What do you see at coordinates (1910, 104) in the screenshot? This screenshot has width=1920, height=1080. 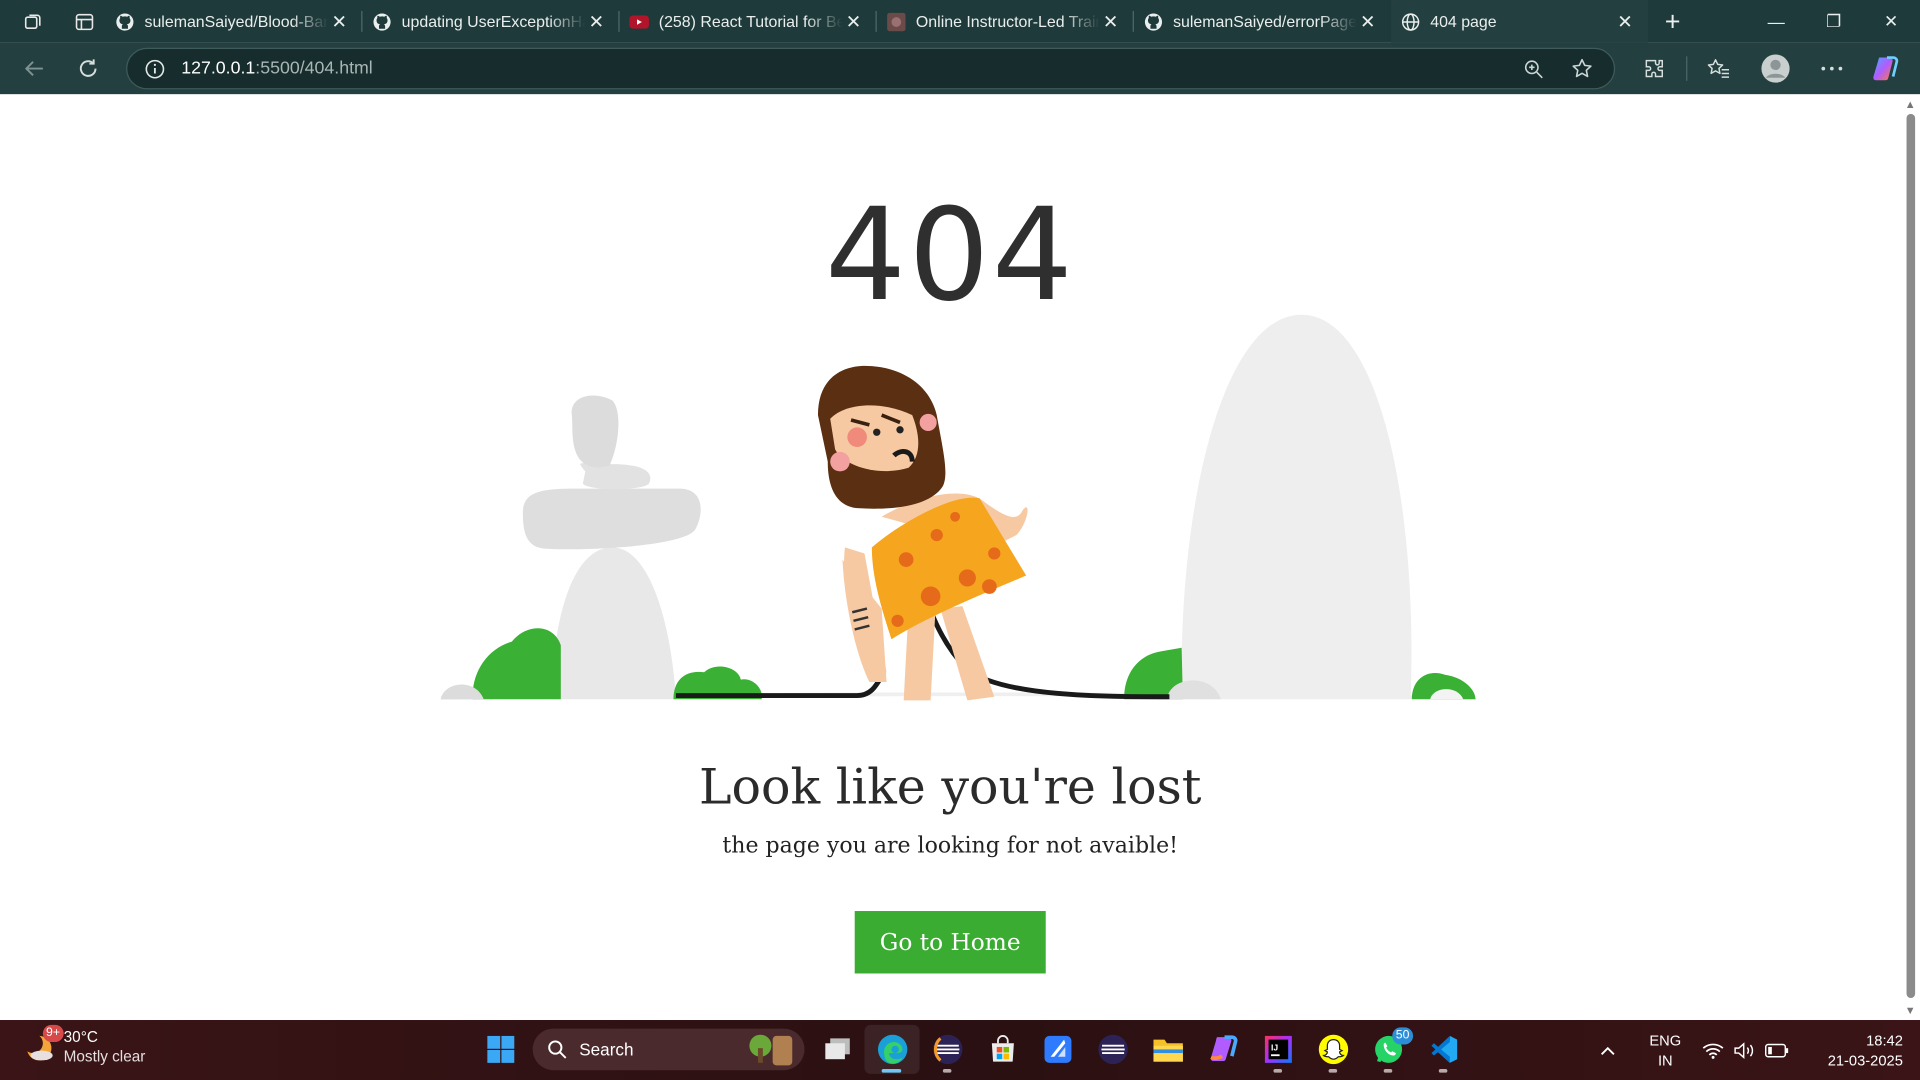 I see `scroll-up-arrow-icon: ▲` at bounding box center [1910, 104].